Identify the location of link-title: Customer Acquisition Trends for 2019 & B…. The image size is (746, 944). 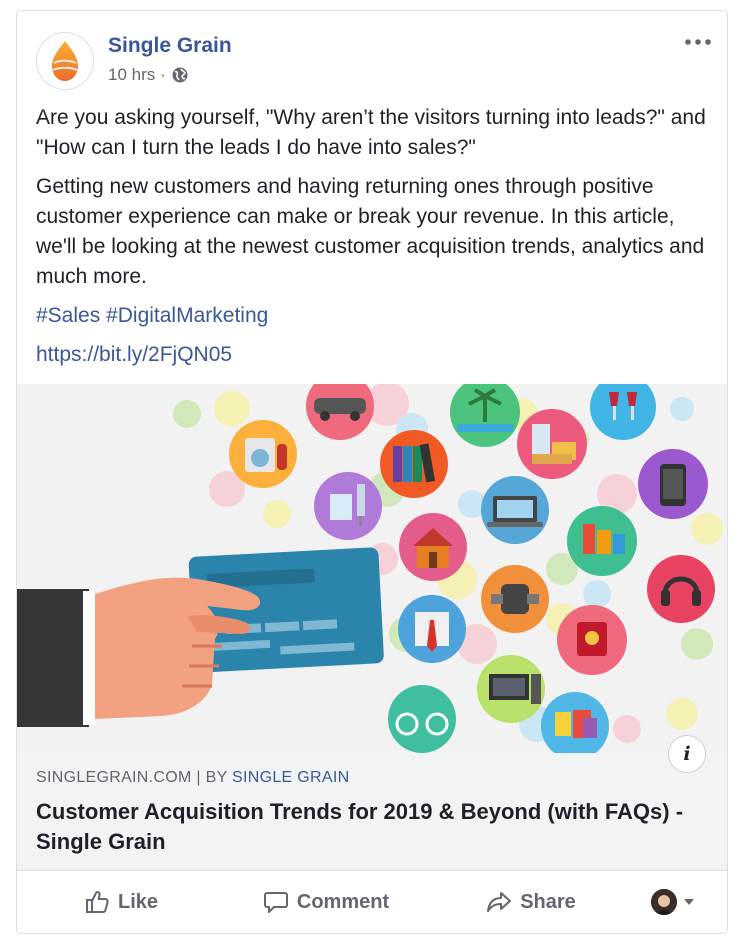
(371, 827).